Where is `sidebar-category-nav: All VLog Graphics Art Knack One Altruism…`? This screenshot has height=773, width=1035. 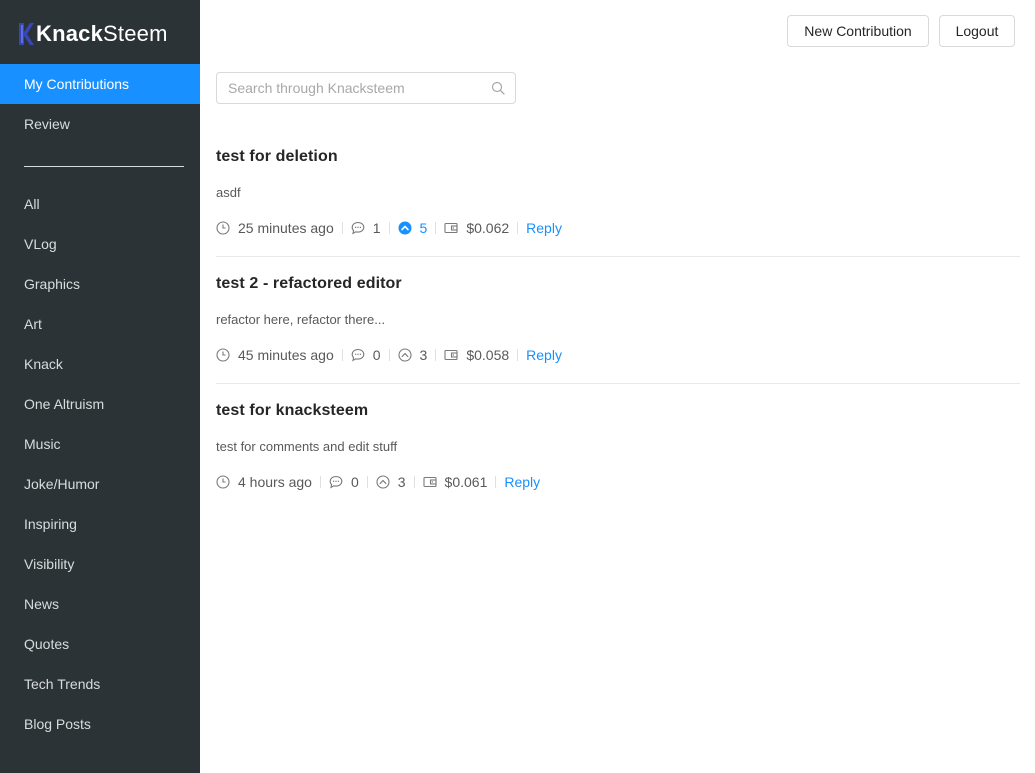
sidebar-category-nav: All VLog Graphics Art Knack One Altruism… is located at coordinates (100, 464).